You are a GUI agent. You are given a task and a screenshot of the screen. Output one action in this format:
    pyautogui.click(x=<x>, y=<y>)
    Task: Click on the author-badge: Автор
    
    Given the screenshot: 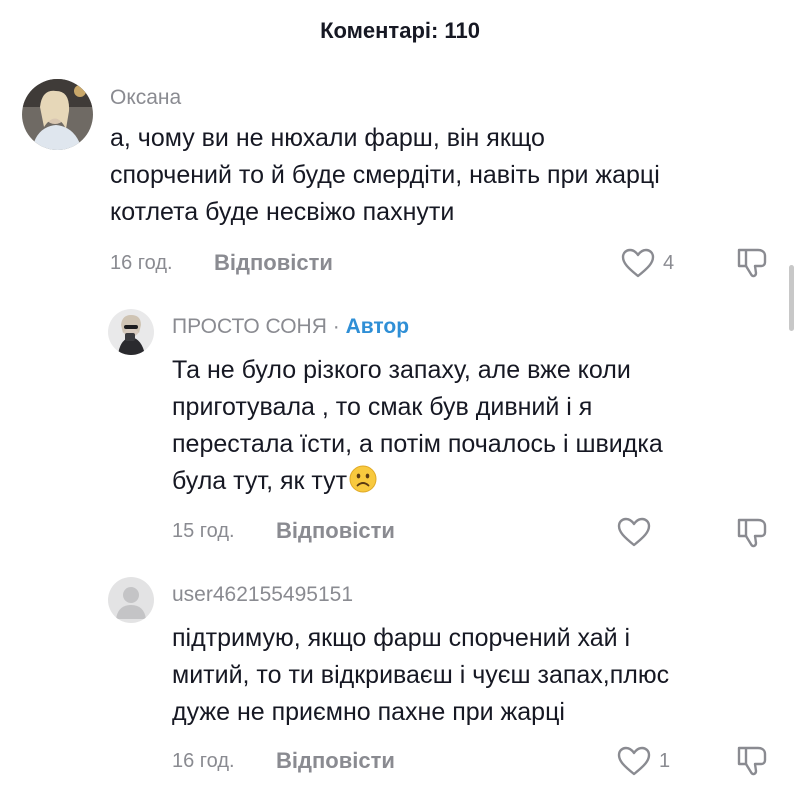 What is the action you would take?
    pyautogui.click(x=377, y=326)
    